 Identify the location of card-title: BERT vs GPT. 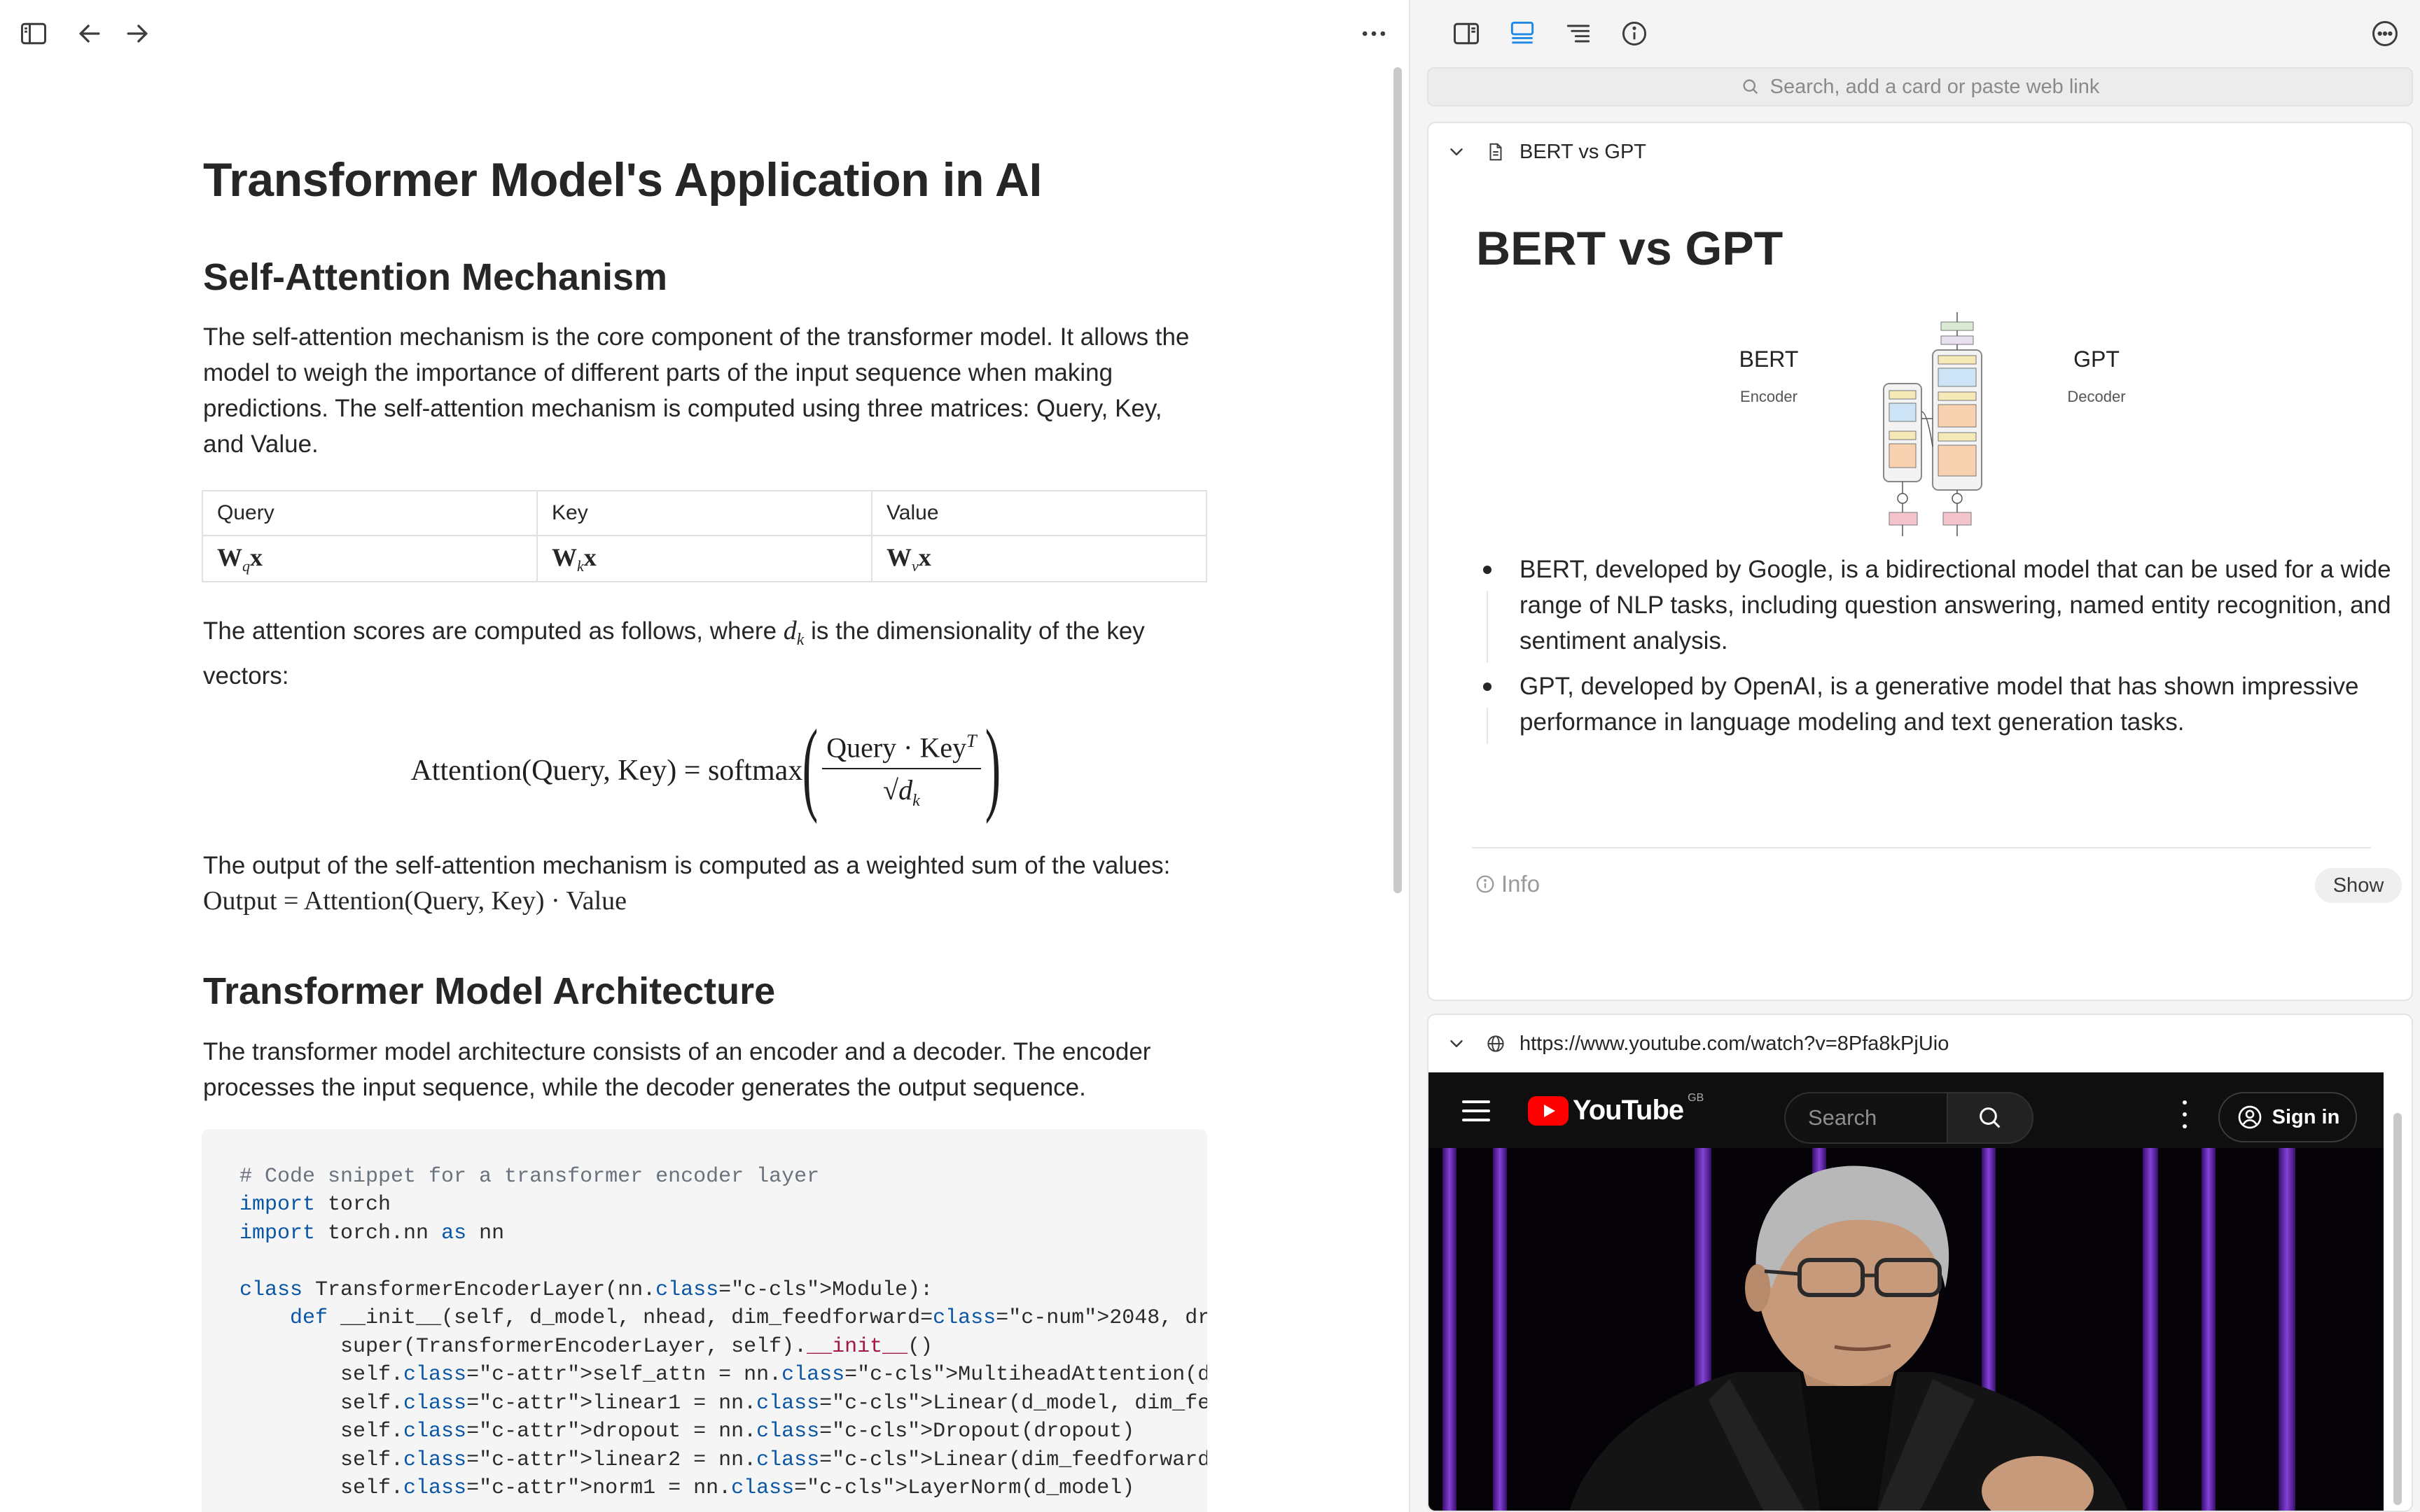
(1630, 248).